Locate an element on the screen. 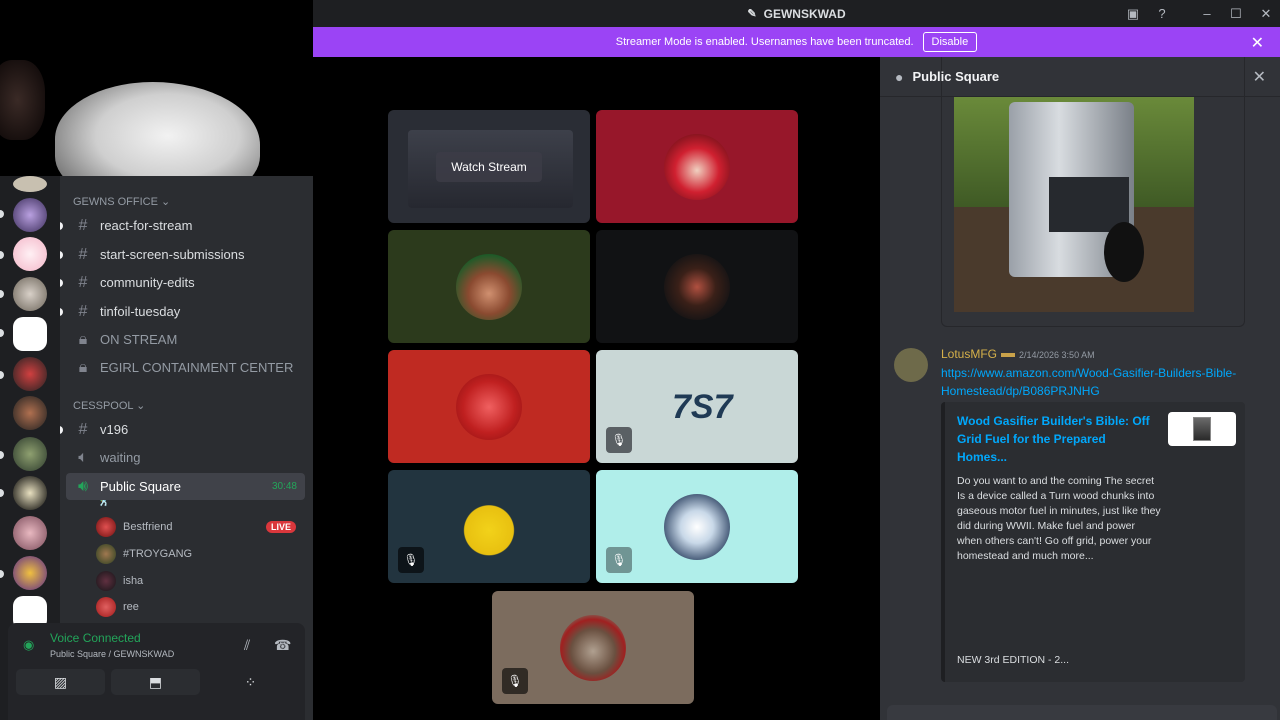 The image size is (1280, 720). inbox-icon: ▣ is located at coordinates (1133, 13).